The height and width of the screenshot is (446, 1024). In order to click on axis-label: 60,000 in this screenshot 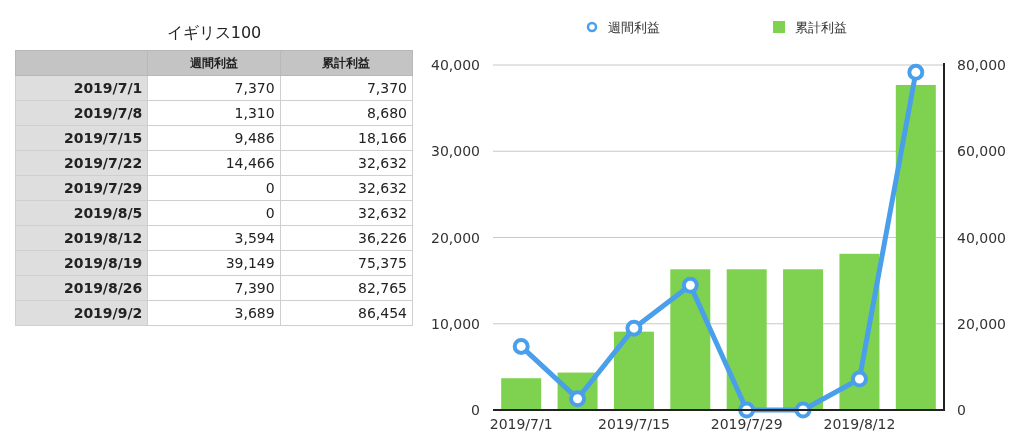, I will do `click(981, 151)`.